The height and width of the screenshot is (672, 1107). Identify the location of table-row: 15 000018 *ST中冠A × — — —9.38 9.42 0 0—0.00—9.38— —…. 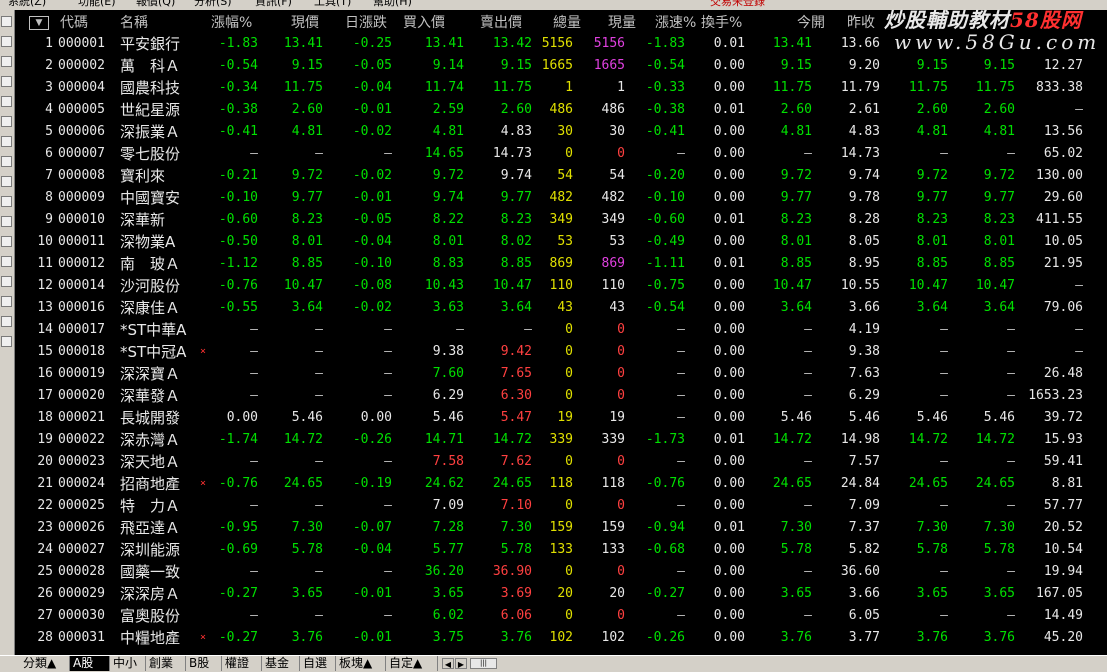
(561, 352).